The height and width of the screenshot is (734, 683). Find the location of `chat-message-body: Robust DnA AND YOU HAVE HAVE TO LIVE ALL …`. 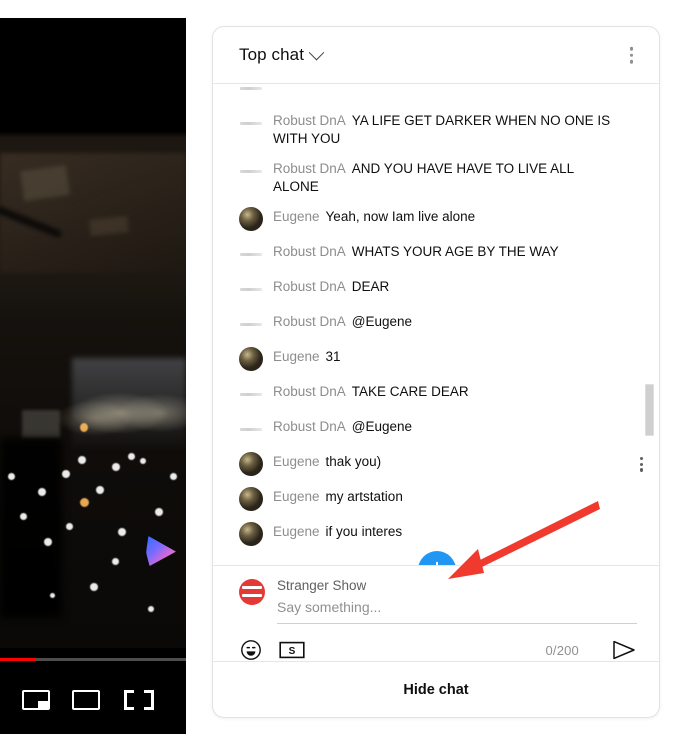

chat-message-body: Robust DnA AND YOU HAVE HAVE TO LIVE ALL … is located at coordinates (446, 177).